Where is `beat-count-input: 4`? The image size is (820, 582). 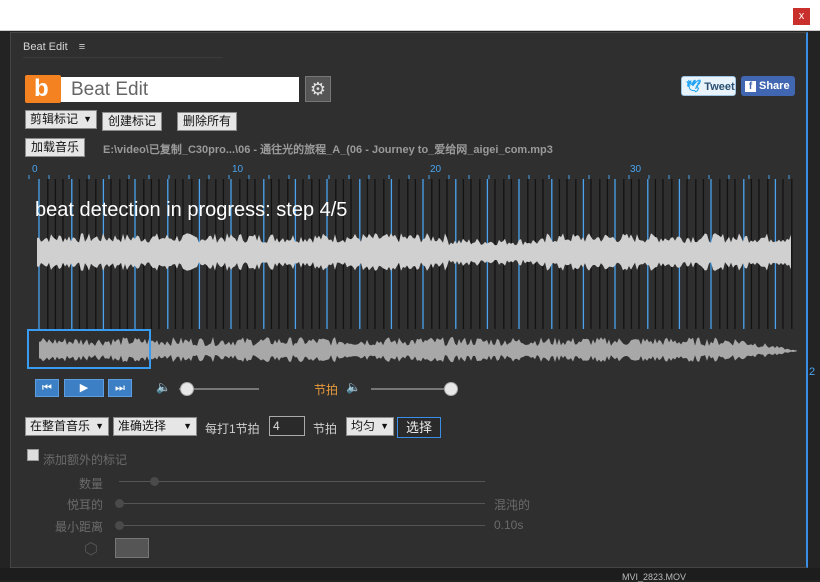 beat-count-input: 4 is located at coordinates (287, 426).